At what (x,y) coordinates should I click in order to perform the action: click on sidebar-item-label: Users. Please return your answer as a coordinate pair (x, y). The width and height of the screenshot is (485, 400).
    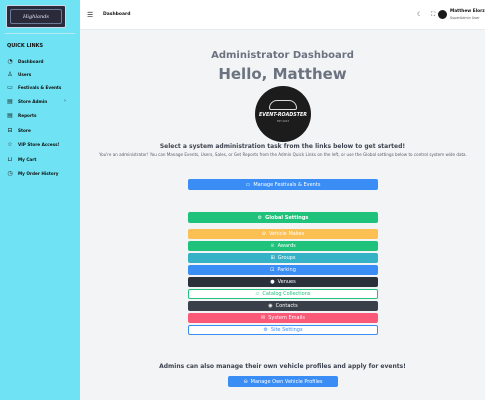
    Looking at the image, I should click on (25, 74).